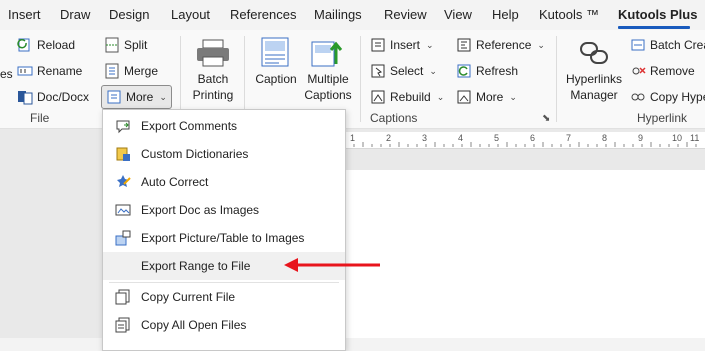 The image size is (705, 351). I want to click on menu-item-copy-all-open-files: Copy All Open Files, so click(224, 325).